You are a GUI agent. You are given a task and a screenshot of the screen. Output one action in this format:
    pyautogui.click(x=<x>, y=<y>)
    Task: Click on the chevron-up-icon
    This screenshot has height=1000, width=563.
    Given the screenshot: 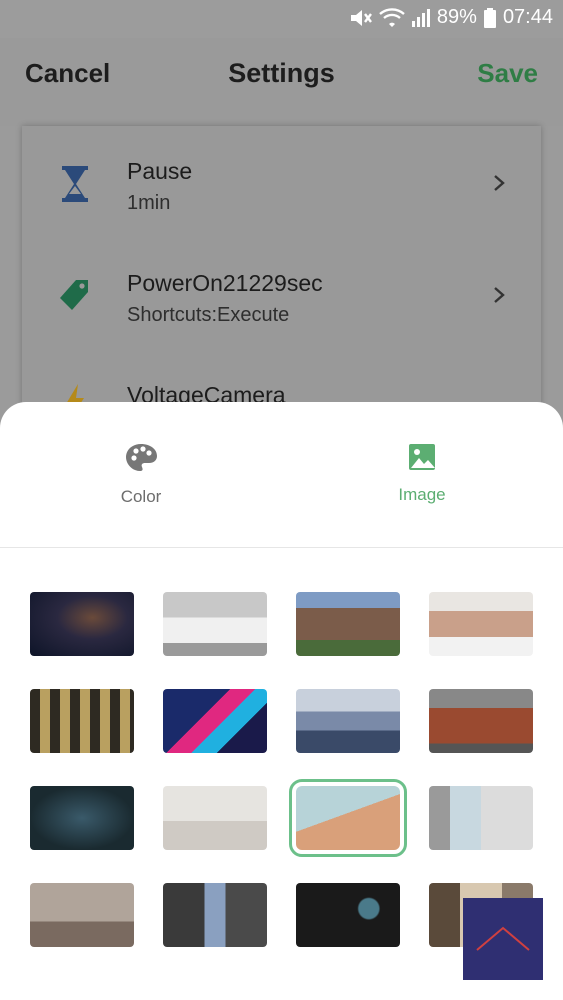 What is the action you would take?
    pyautogui.click(x=503, y=938)
    